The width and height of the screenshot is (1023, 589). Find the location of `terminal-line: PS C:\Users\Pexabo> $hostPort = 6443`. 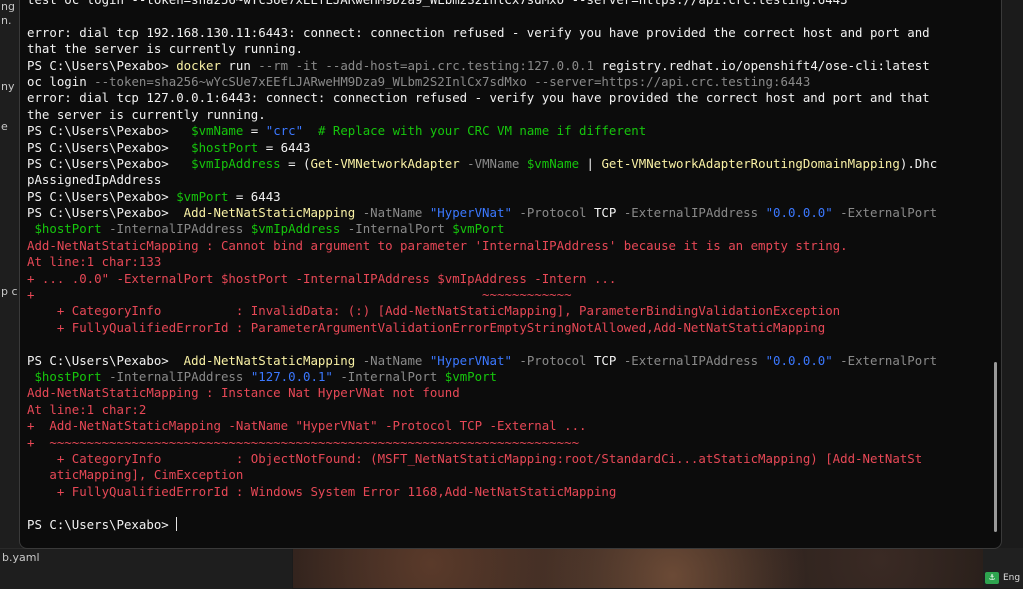

terminal-line: PS C:\Users\Pexabo> $hostPort = 6443 is located at coordinates (507, 148).